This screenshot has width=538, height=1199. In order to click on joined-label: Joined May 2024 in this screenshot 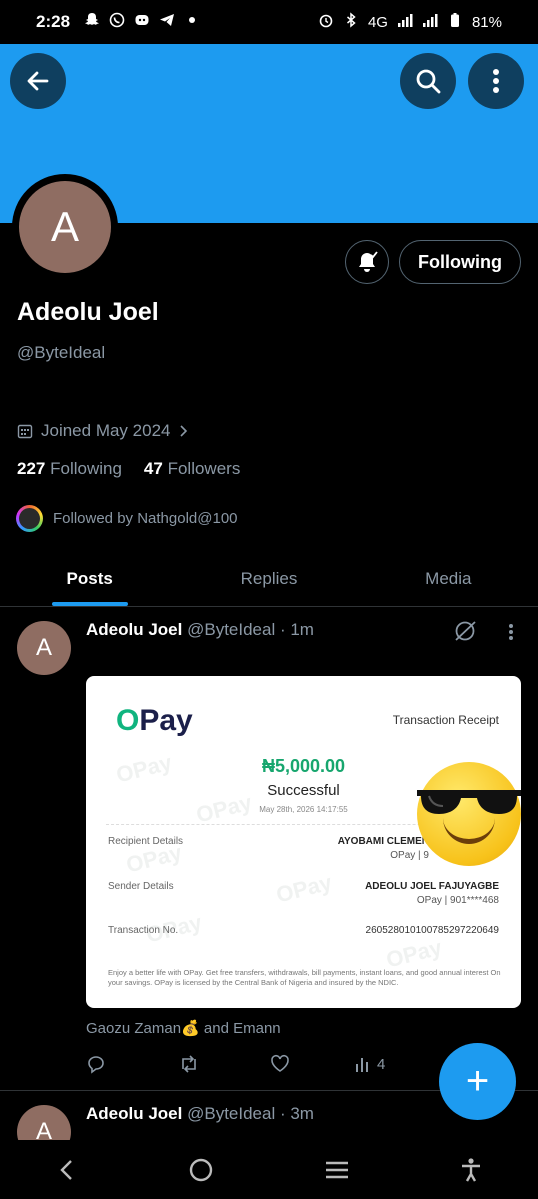, I will do `click(106, 430)`.